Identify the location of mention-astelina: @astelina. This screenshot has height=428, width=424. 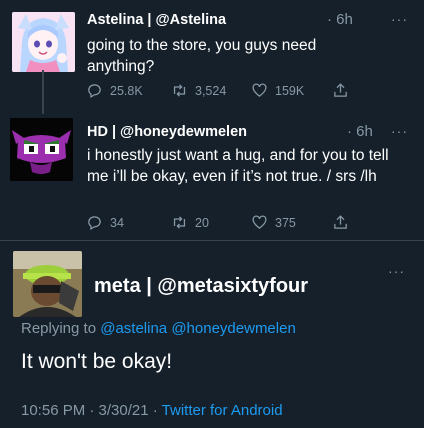
(133, 328).